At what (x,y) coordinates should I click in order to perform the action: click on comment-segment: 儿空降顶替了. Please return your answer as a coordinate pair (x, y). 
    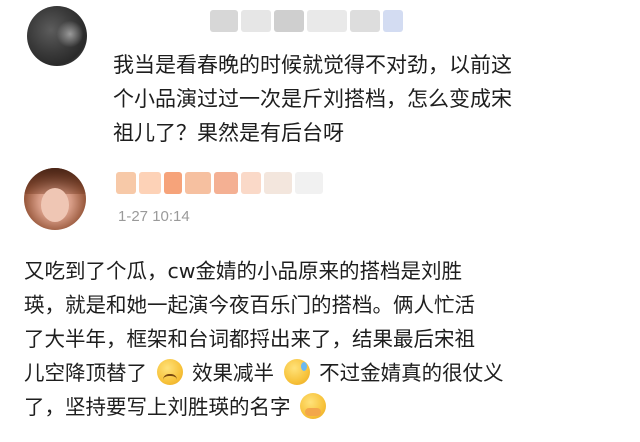
    Looking at the image, I should click on (85, 373).